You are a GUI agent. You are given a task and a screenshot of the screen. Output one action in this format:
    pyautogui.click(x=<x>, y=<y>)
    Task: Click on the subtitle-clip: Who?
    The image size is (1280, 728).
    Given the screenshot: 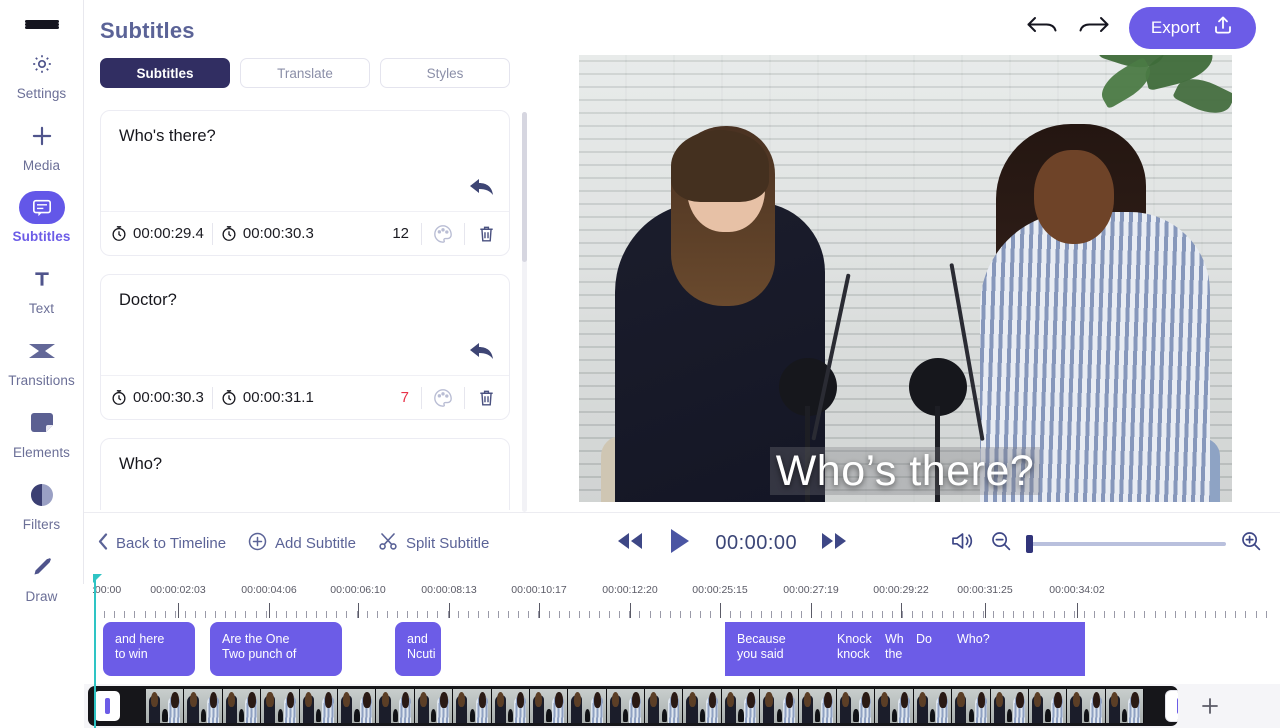 What is the action you would take?
    pyautogui.click(x=1015, y=649)
    